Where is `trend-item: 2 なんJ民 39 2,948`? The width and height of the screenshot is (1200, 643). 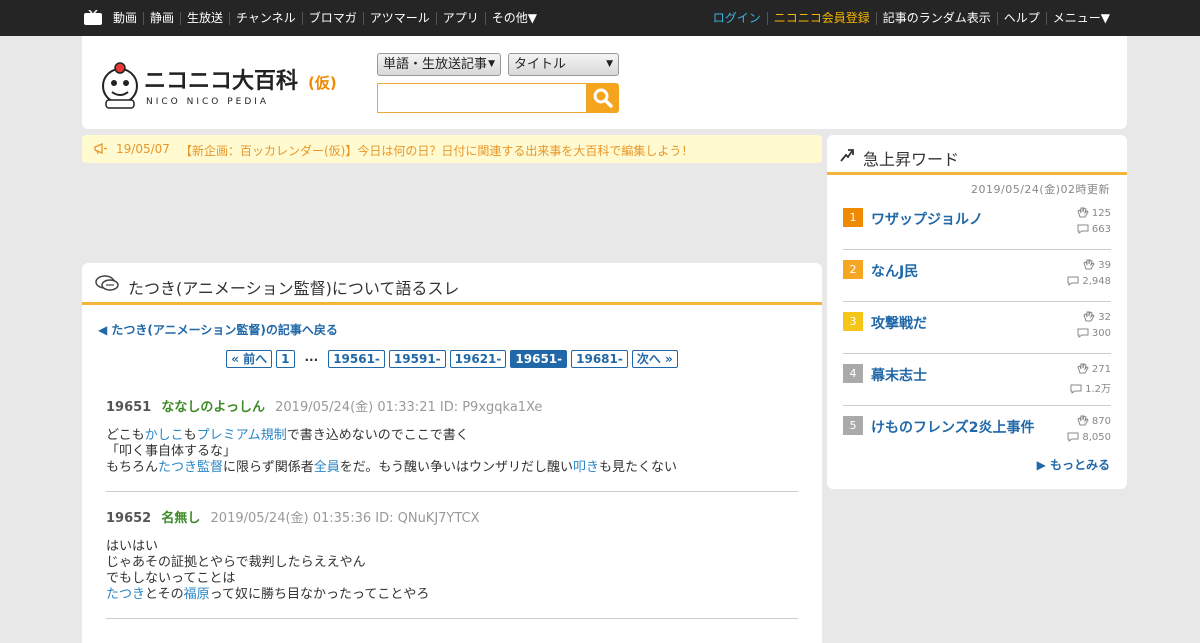 trend-item: 2 なんJ民 39 2,948 is located at coordinates (977, 276).